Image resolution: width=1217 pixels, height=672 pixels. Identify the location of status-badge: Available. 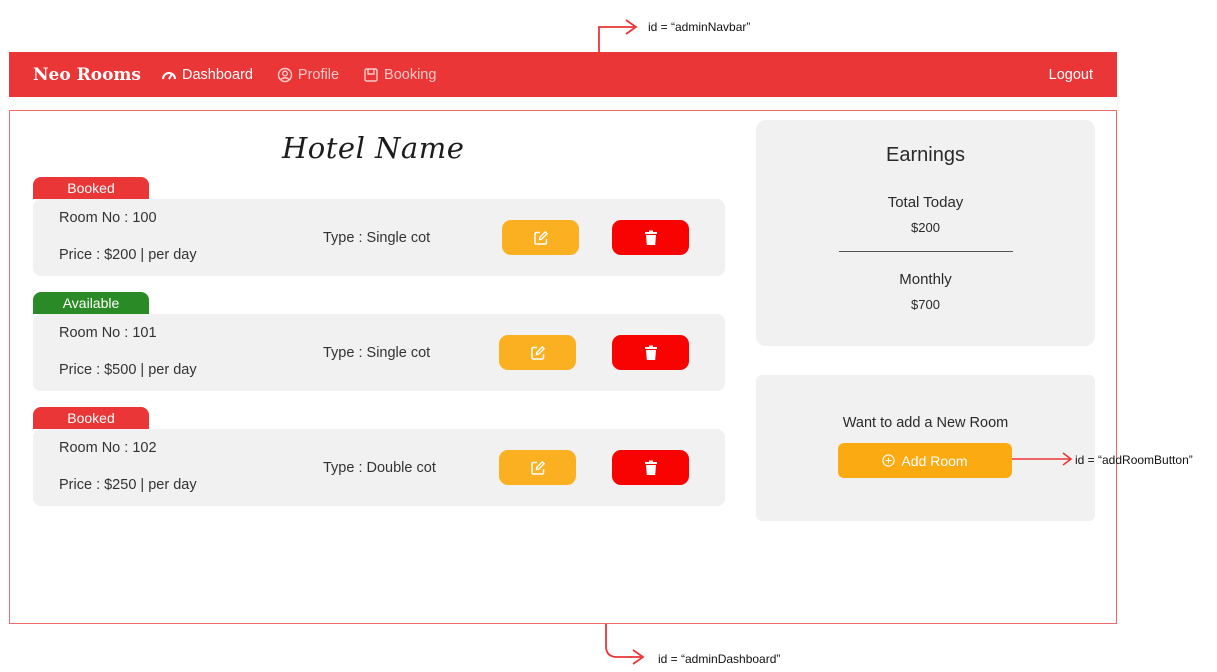
(91, 303).